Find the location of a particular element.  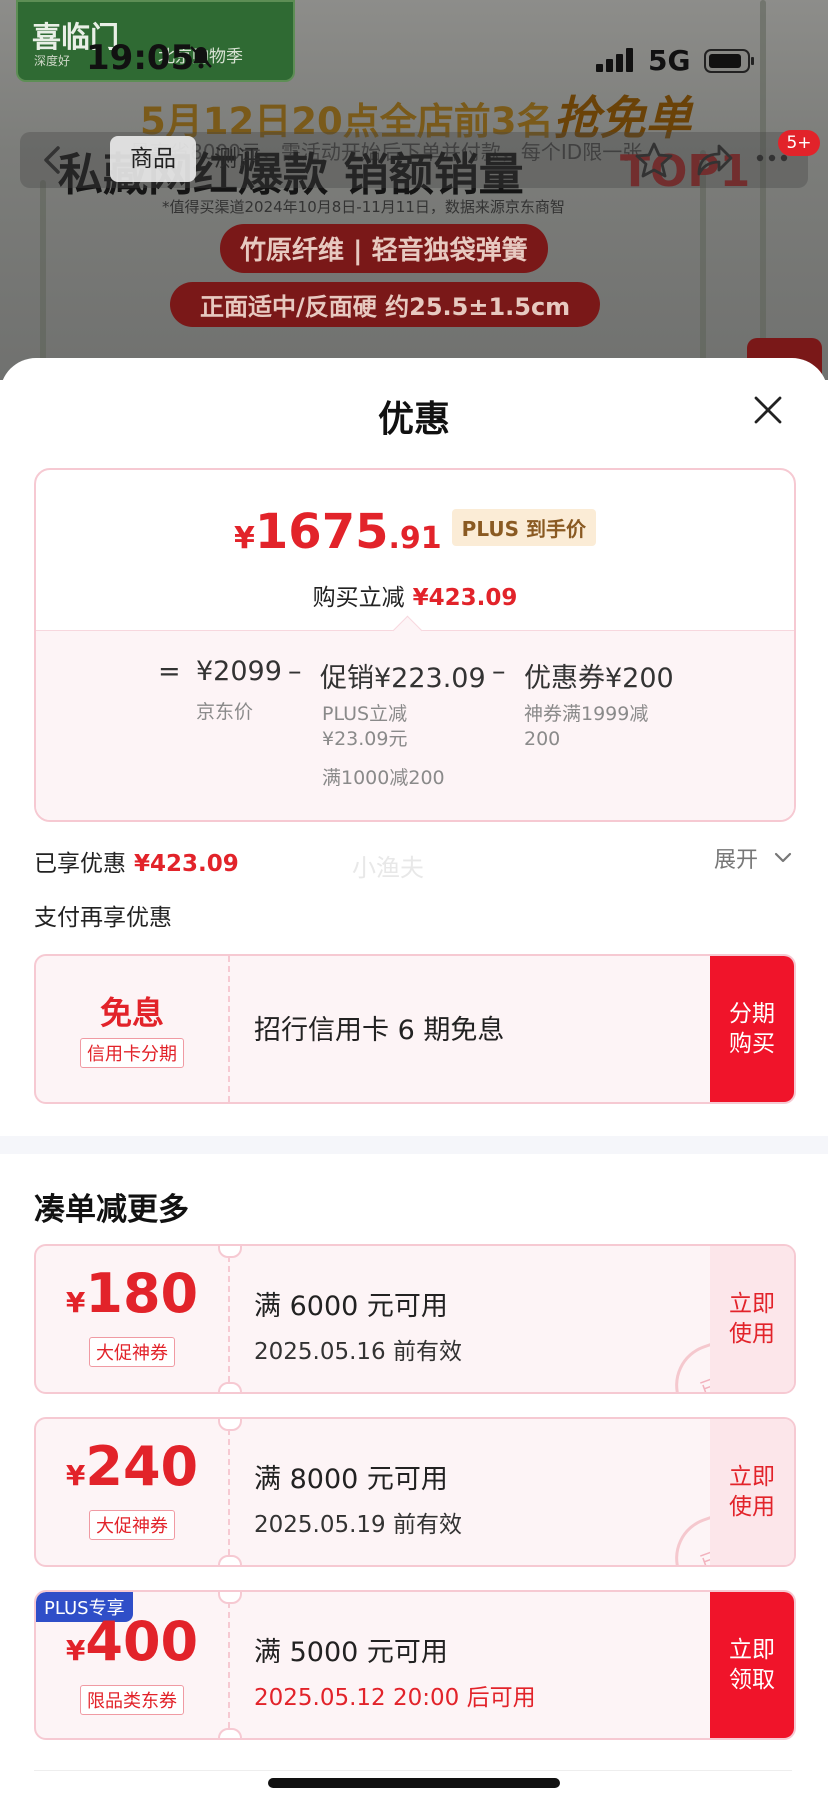

coupon-value-area: ¥180 大促神券 is located at coordinates (132, 1319).